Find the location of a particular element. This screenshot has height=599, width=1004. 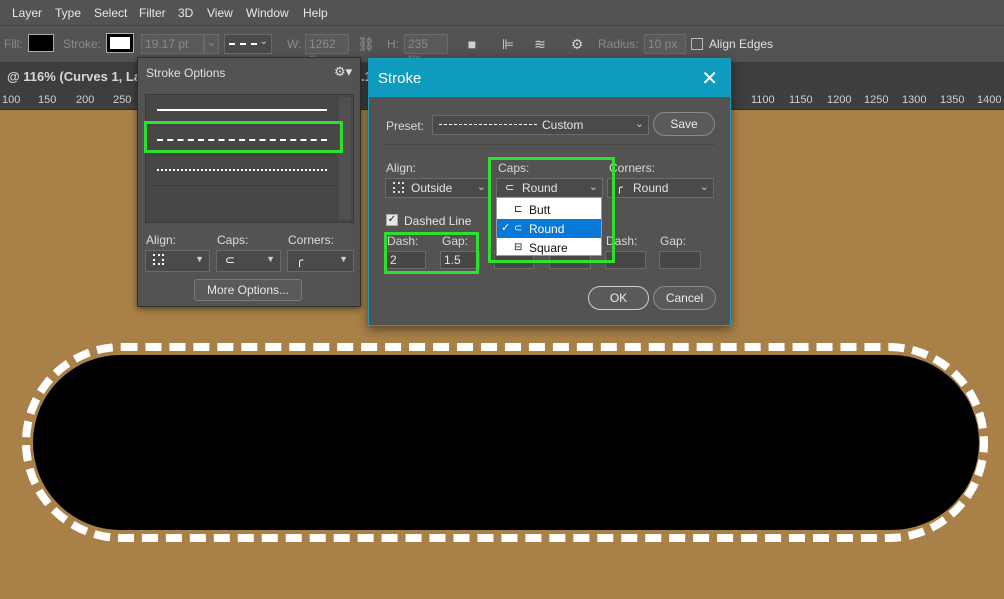

align-value: Outside is located at coordinates (432, 188).